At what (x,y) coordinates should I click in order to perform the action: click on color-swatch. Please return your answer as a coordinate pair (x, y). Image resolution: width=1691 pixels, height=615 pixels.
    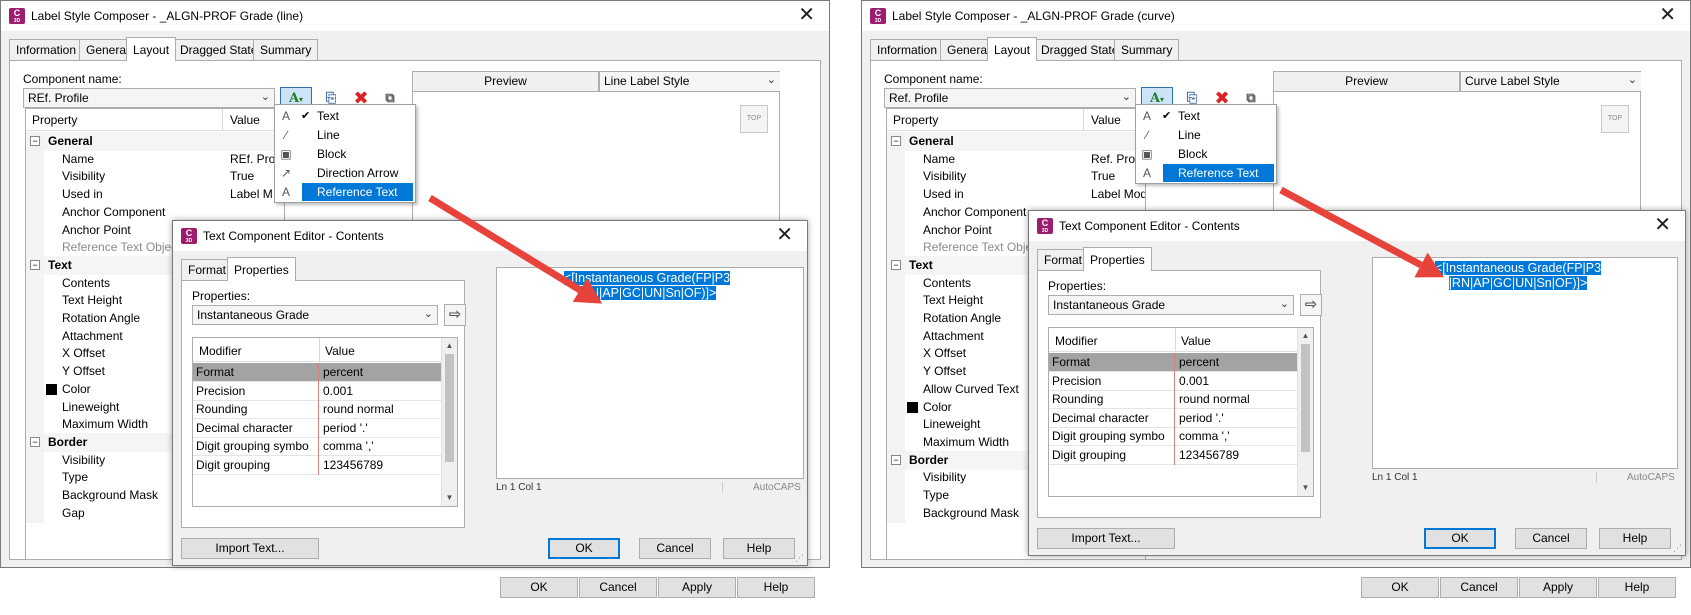
    Looking at the image, I should click on (912, 407).